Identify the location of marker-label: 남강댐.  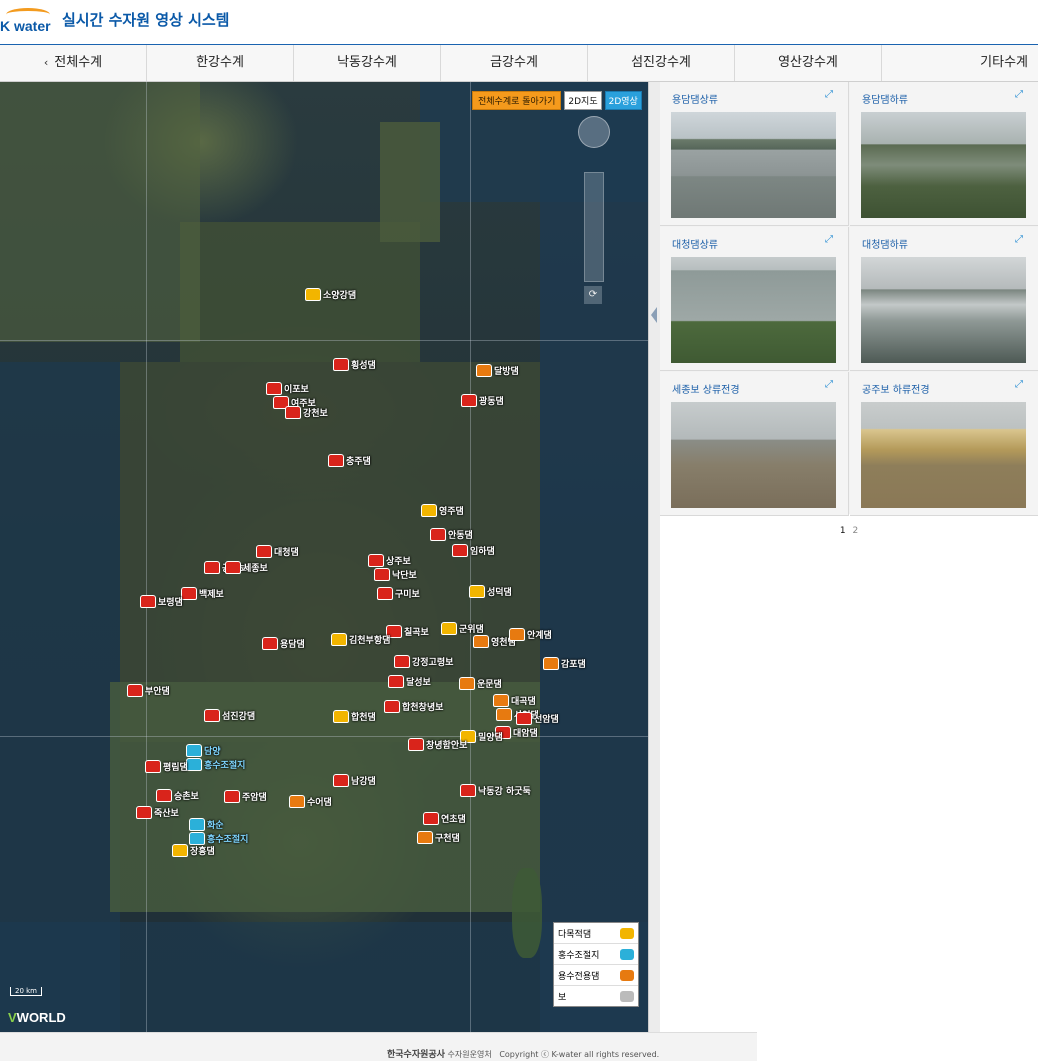
(363, 782).